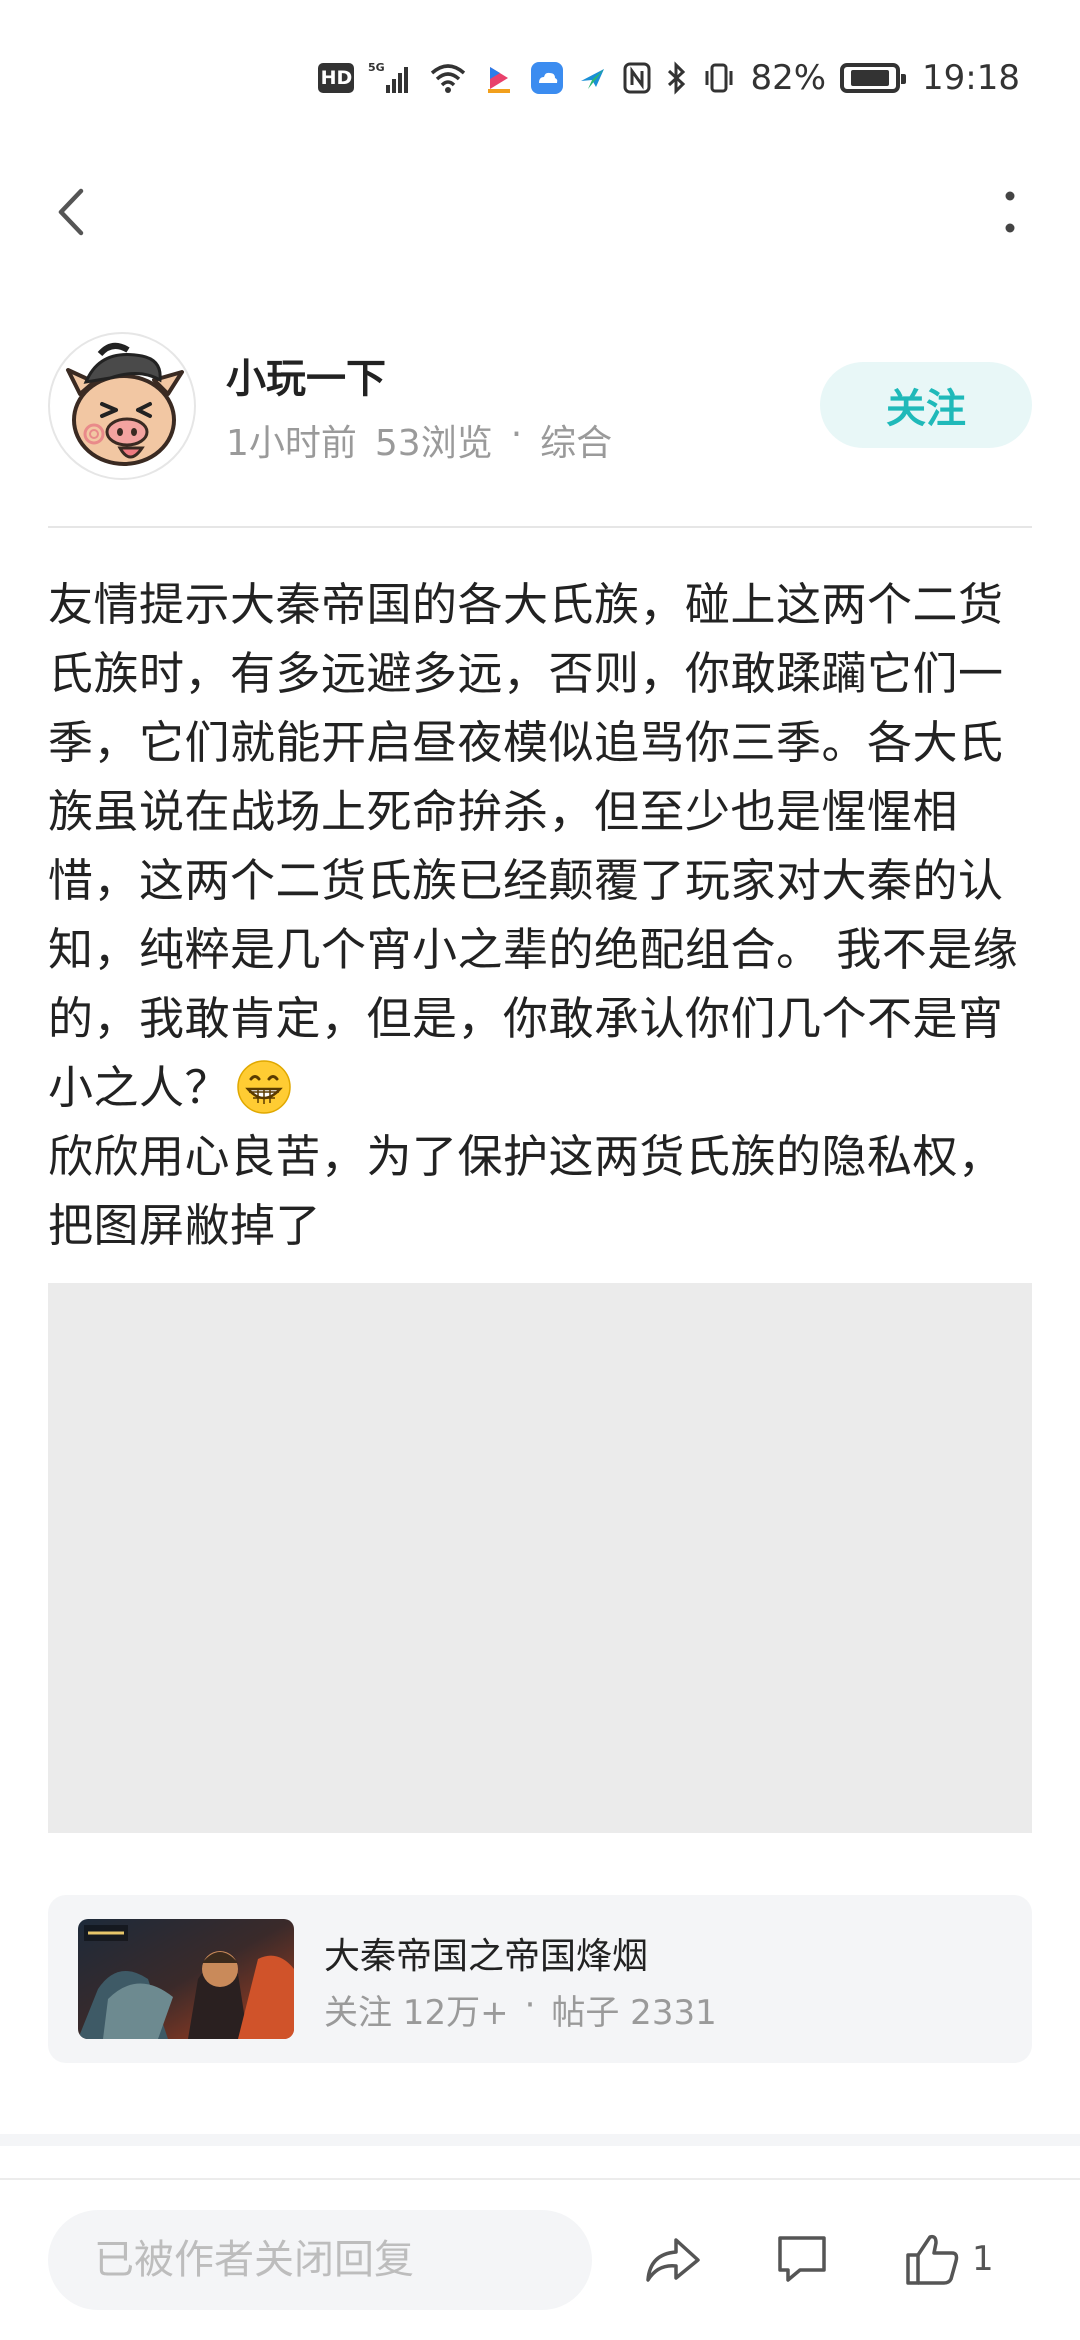 This screenshot has width=1080, height=2340. Describe the element at coordinates (673, 2260) in the screenshot. I see `share-icon` at that location.